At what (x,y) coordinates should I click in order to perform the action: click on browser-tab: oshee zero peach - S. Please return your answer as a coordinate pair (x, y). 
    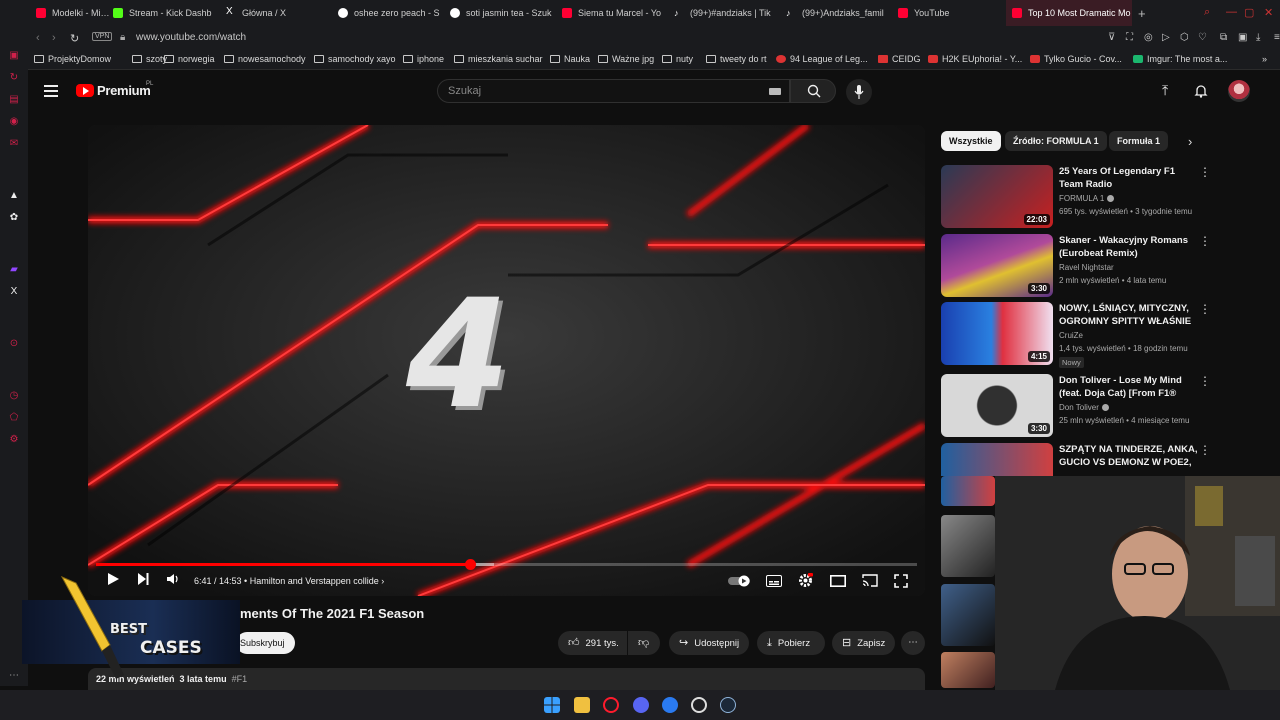
    Looking at the image, I should click on (394, 13).